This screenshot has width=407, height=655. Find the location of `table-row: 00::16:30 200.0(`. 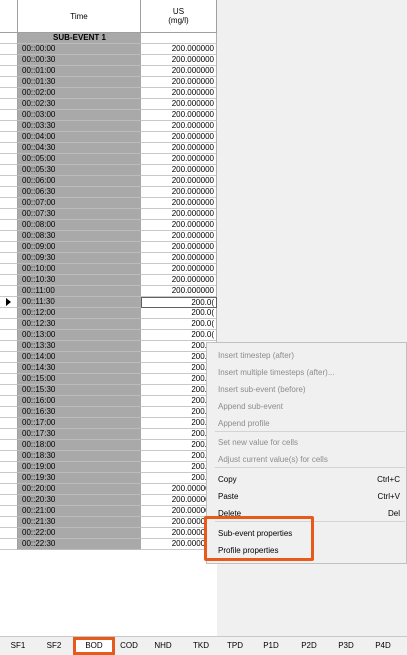

table-row: 00::16:30 200.0( is located at coordinates (108, 412).